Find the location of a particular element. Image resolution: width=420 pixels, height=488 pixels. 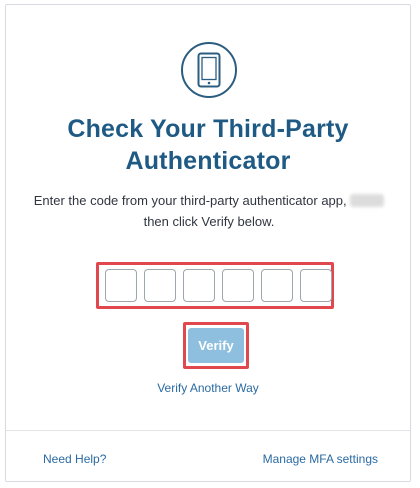

verification-code-inputs is located at coordinates (215, 285).